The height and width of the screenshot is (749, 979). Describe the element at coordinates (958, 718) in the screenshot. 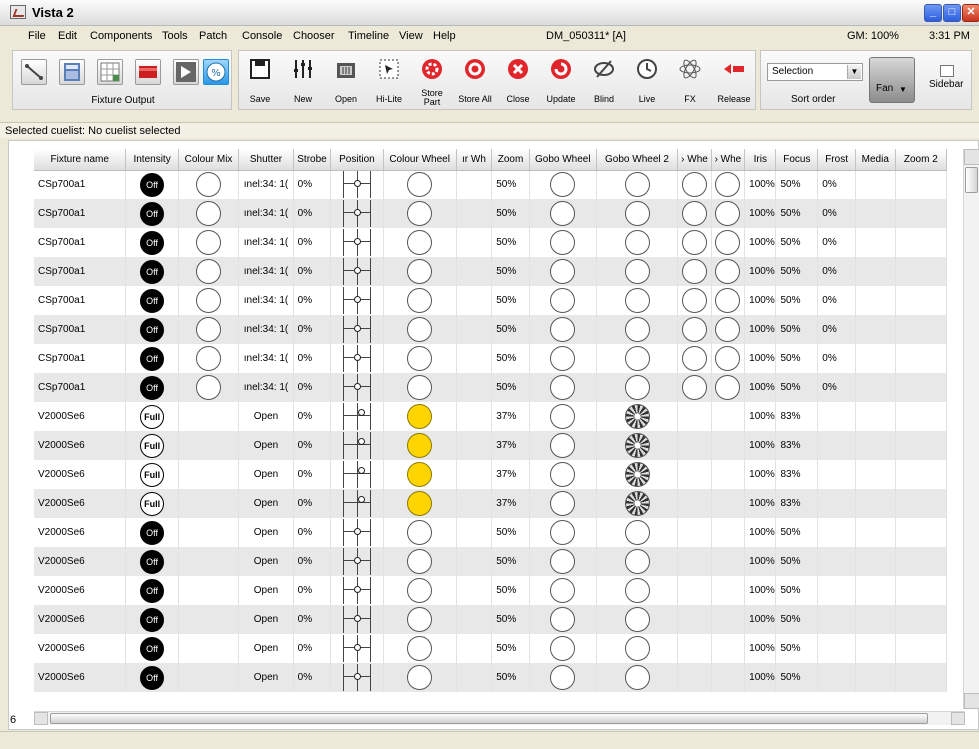

I see `scroll-right-icon` at that location.